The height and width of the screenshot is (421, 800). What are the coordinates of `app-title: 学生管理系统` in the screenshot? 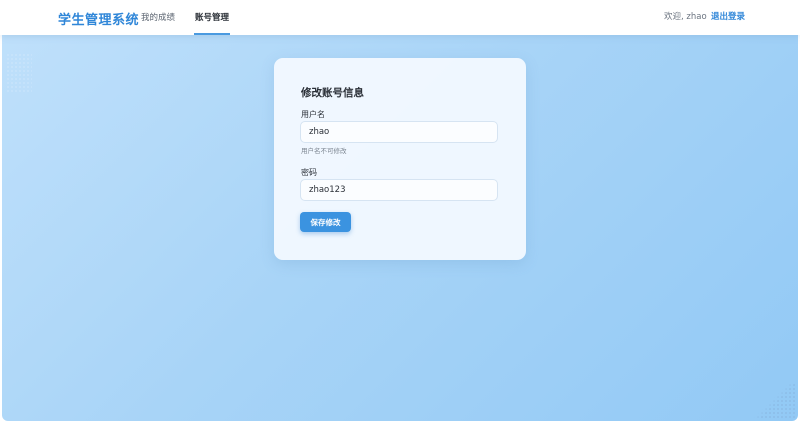 It's located at (99, 20).